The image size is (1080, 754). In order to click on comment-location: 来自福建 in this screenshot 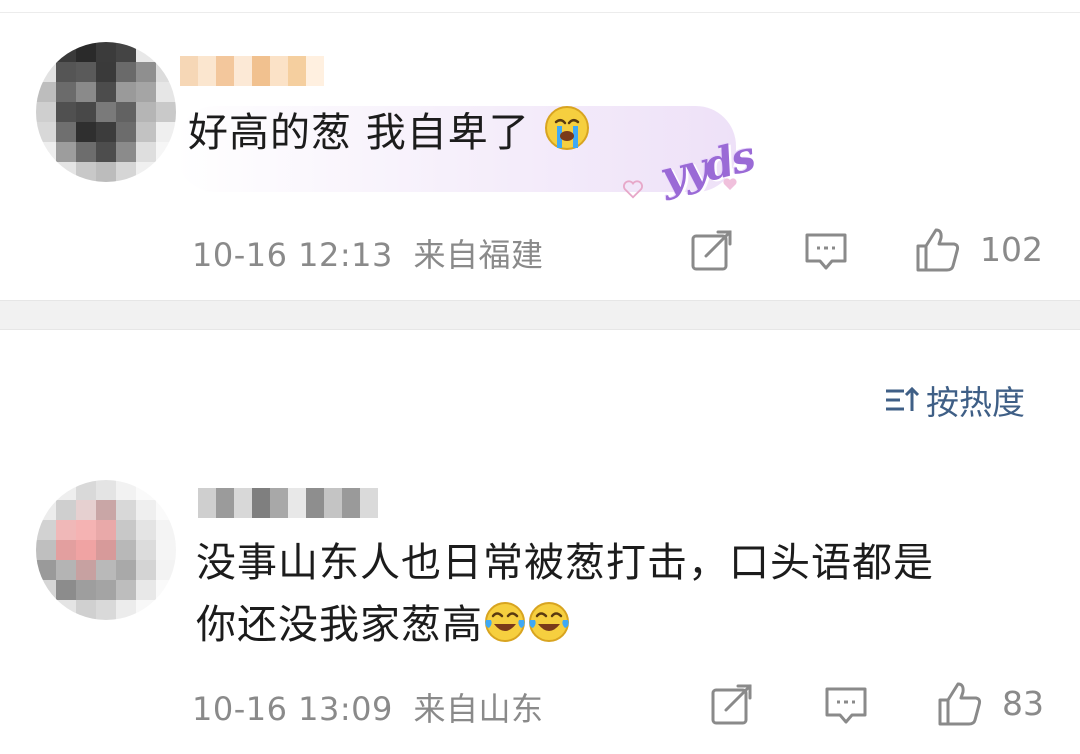, I will do `click(478, 255)`.